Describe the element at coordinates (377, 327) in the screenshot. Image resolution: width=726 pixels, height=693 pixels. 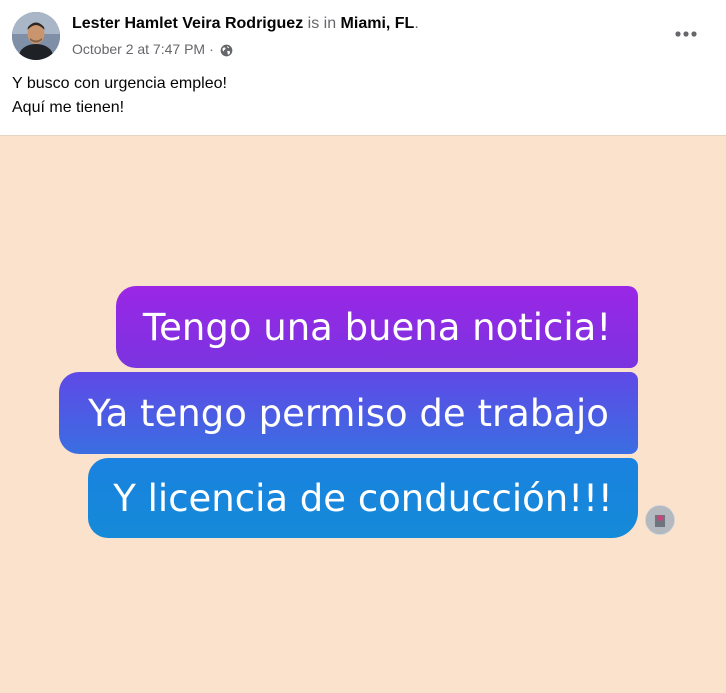
I see `chat-bubble-1: Tengo una buena noticia!` at that location.